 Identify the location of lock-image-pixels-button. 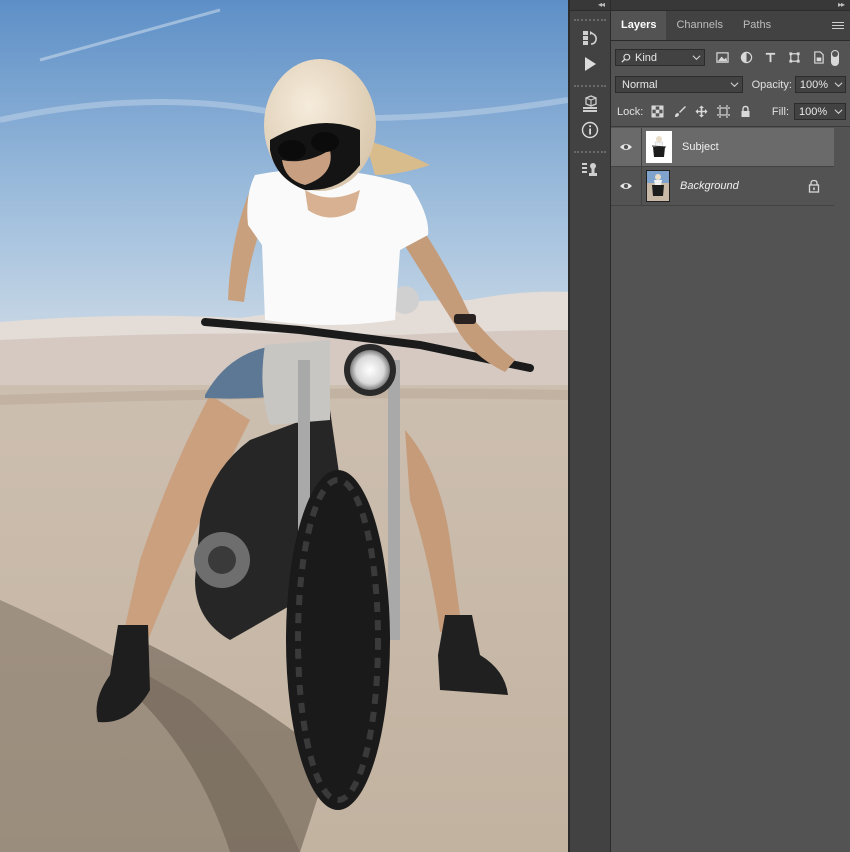
(679, 112).